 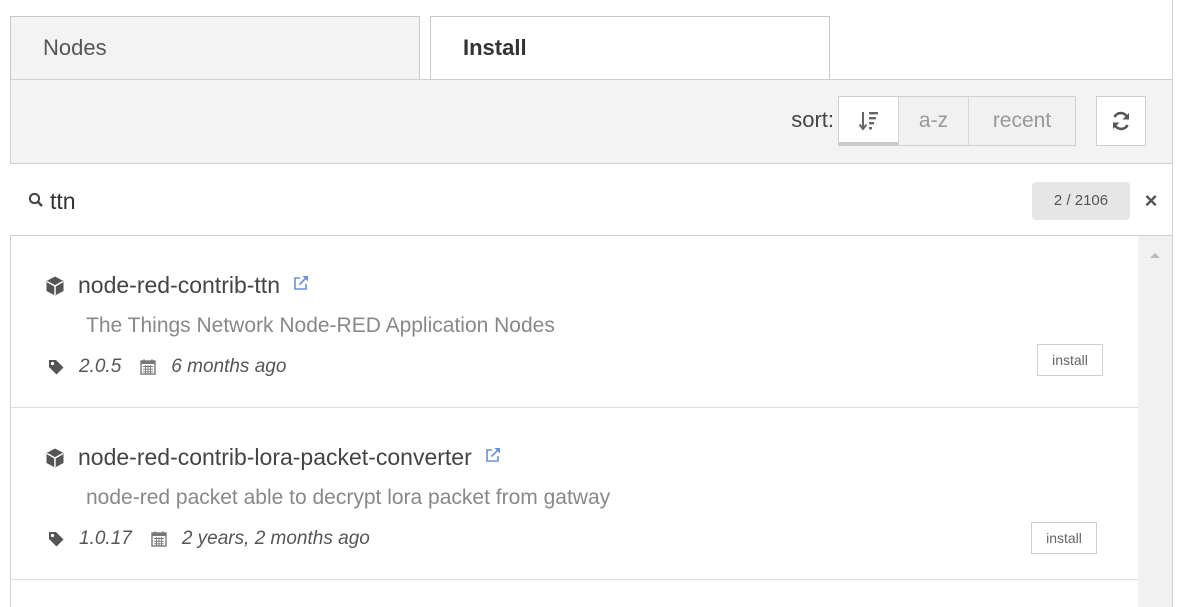 I want to click on item-title-row: node-red-contrib-lora-packet-converter, so click(x=273, y=457).